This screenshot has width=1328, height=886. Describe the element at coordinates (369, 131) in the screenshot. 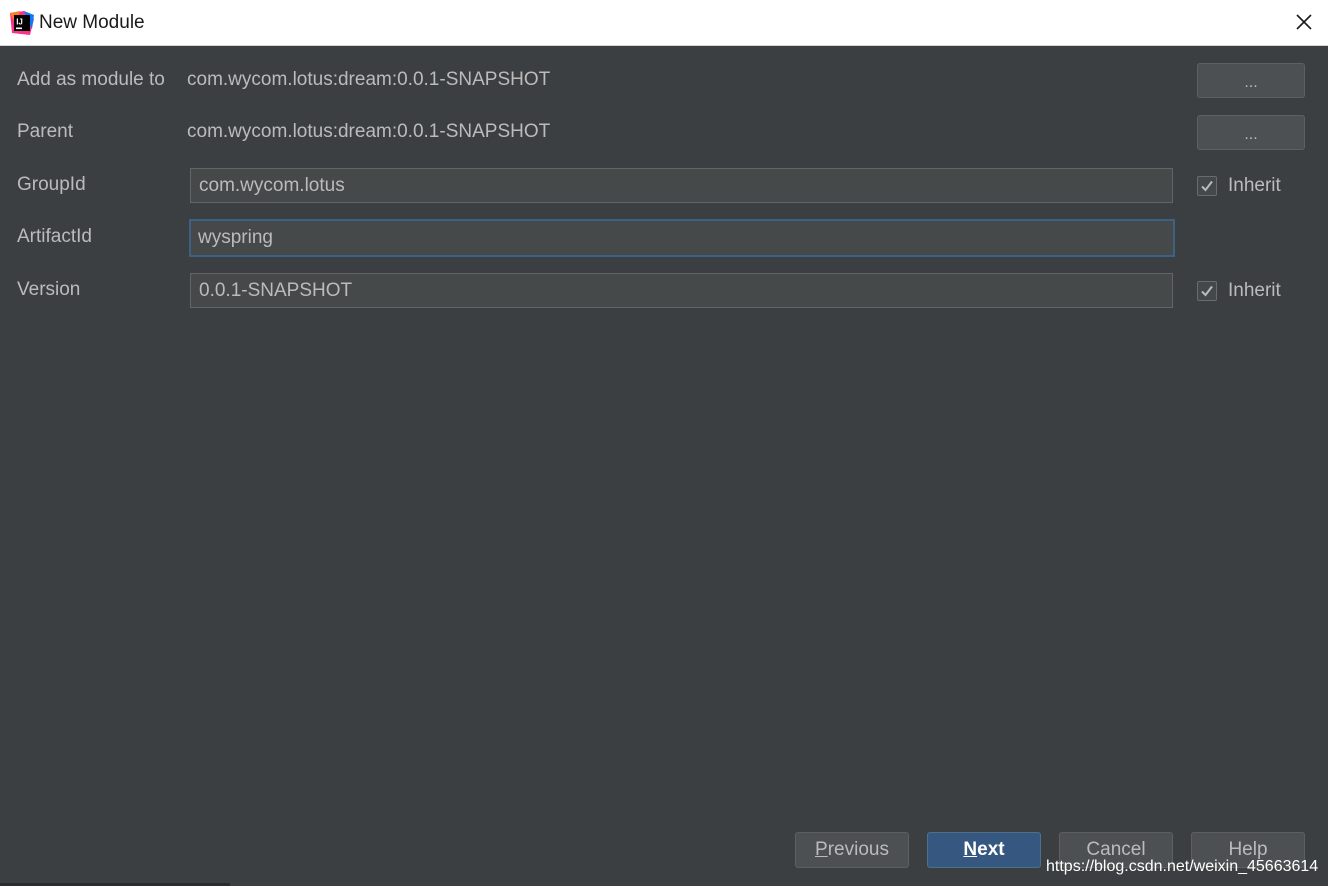

I see `parent-value: com.wycom.lotus:dream:0.0.1-SNAPSHOT` at that location.